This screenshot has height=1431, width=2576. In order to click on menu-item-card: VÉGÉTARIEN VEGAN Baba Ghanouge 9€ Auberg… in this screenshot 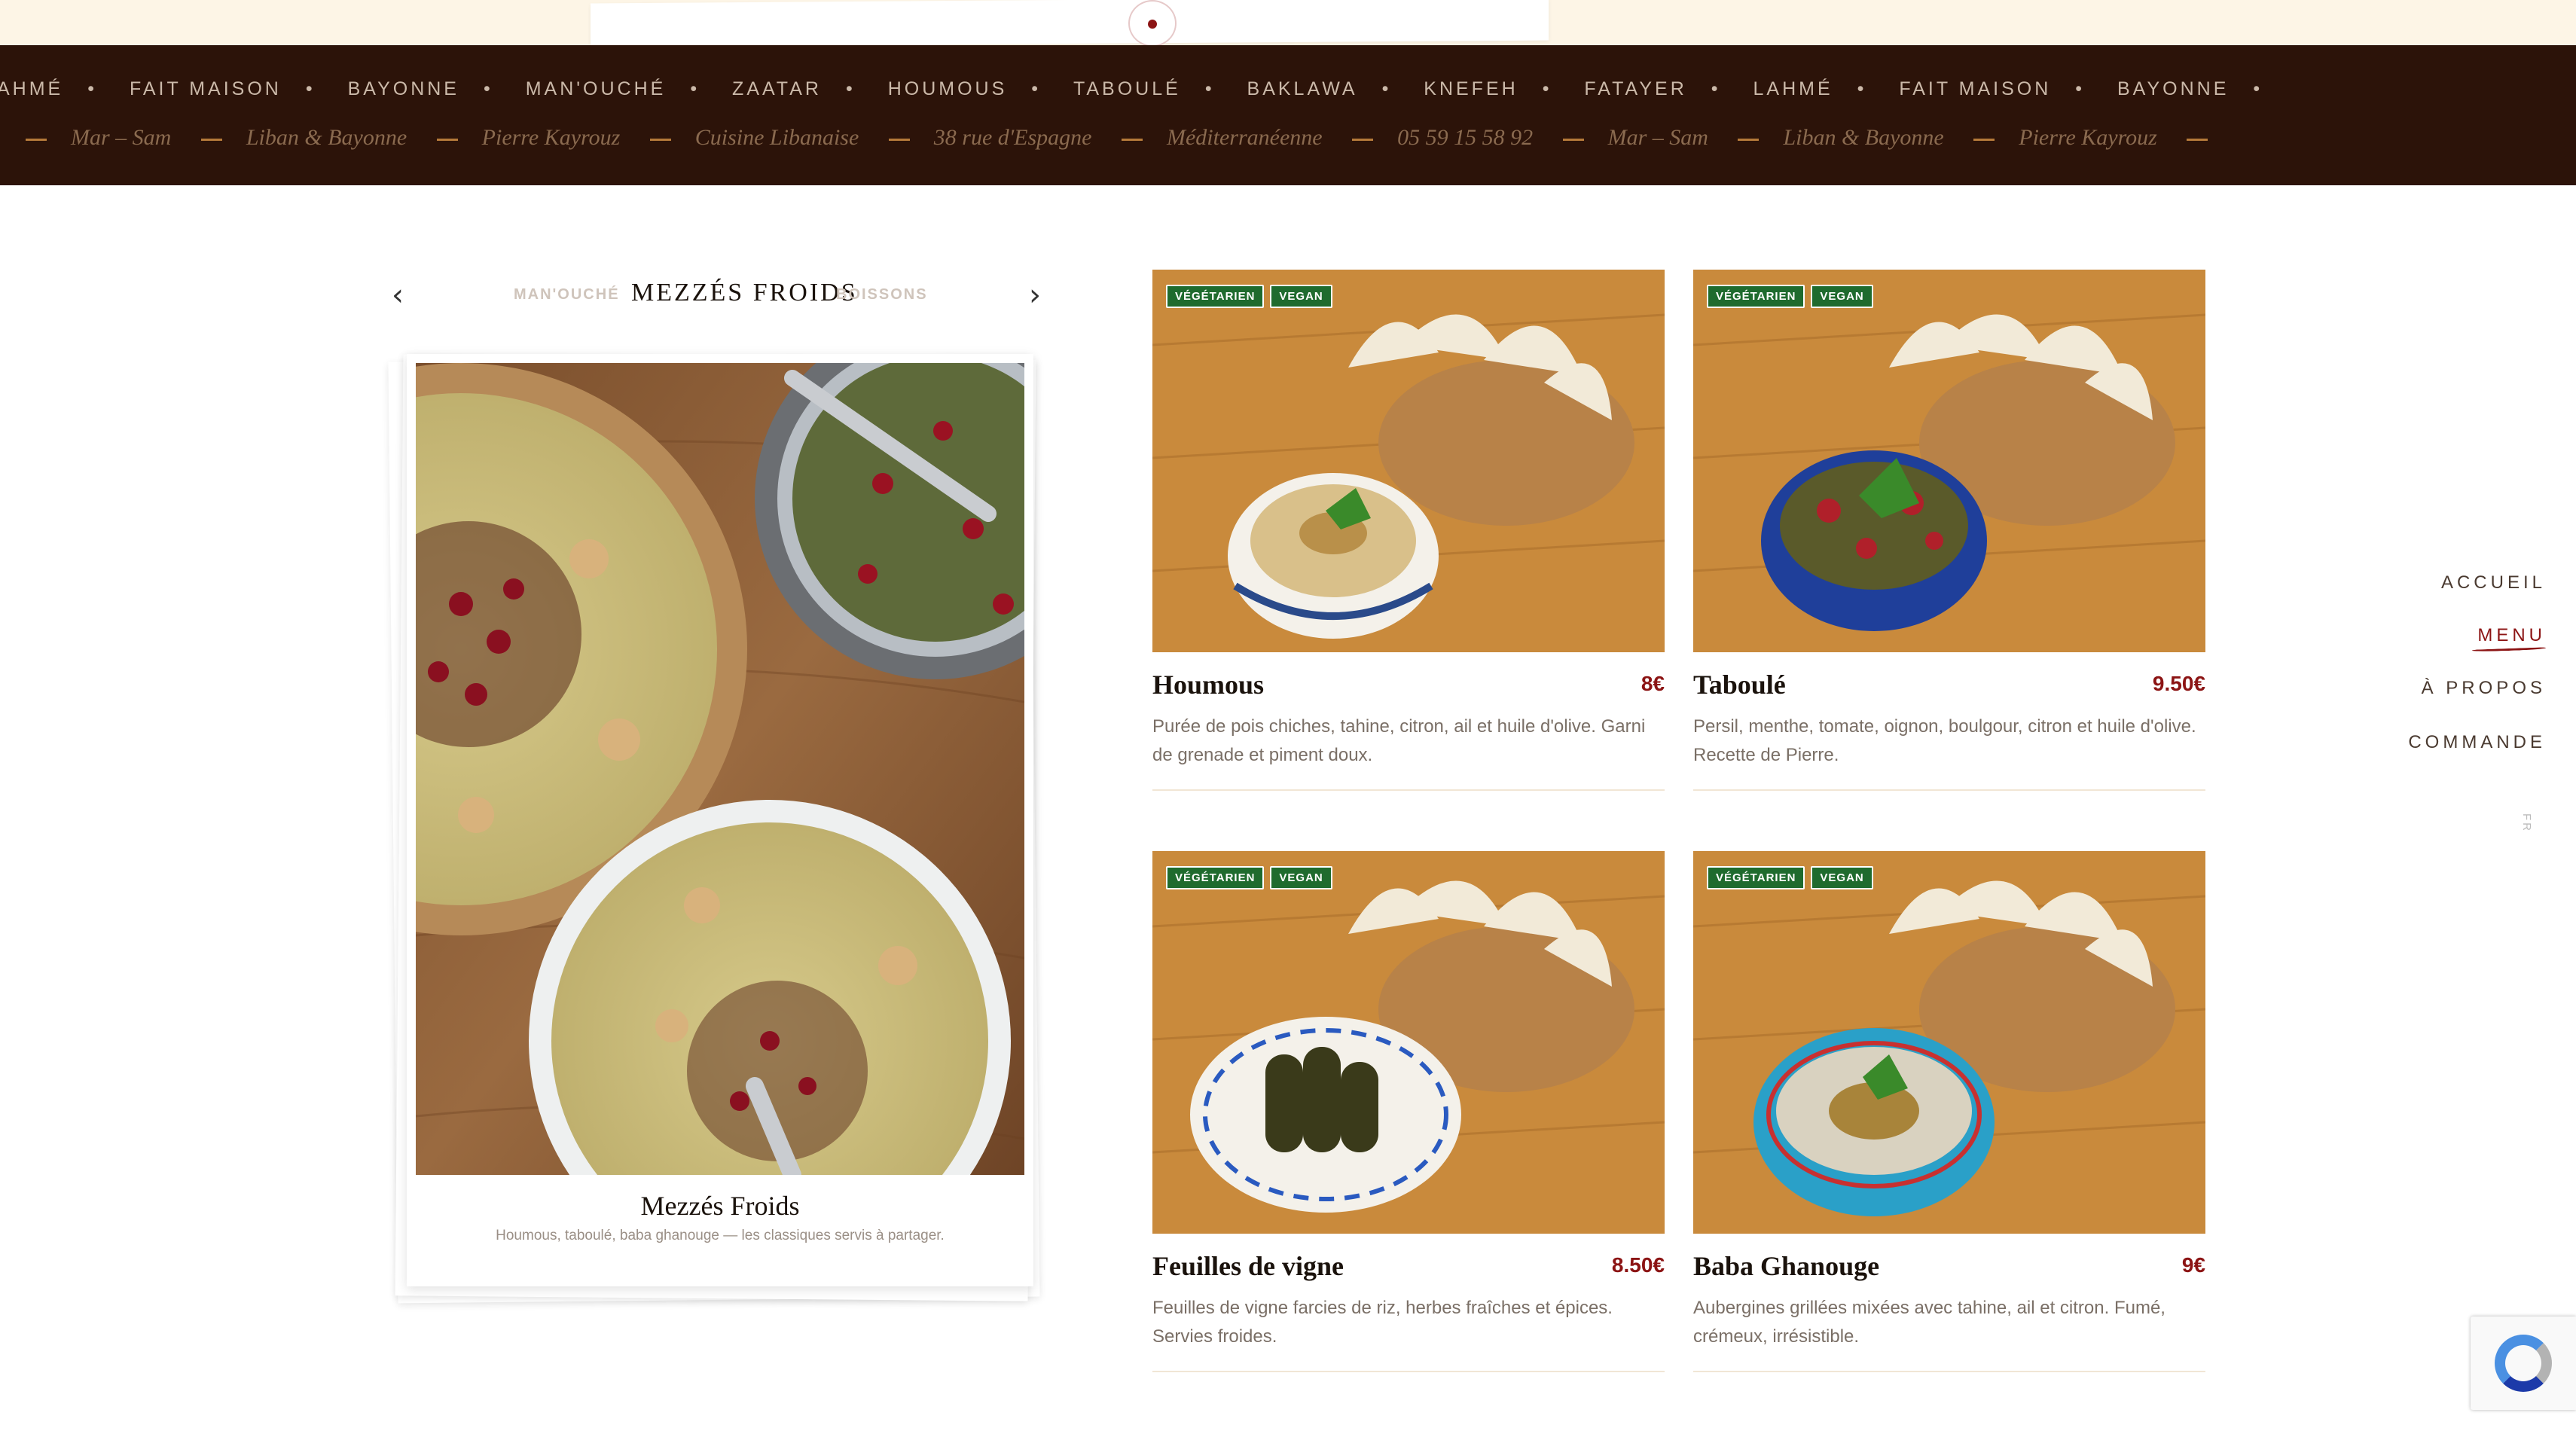, I will do `click(1949, 1129)`.